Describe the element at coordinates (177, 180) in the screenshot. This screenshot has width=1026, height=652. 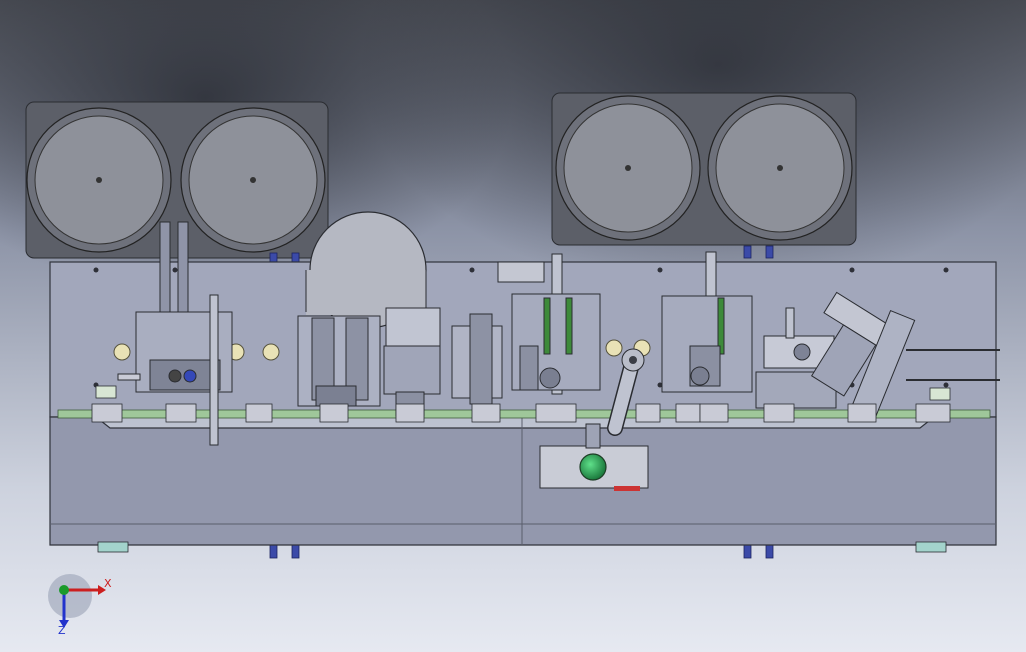
I see `feeder-bowl-left-pair` at that location.